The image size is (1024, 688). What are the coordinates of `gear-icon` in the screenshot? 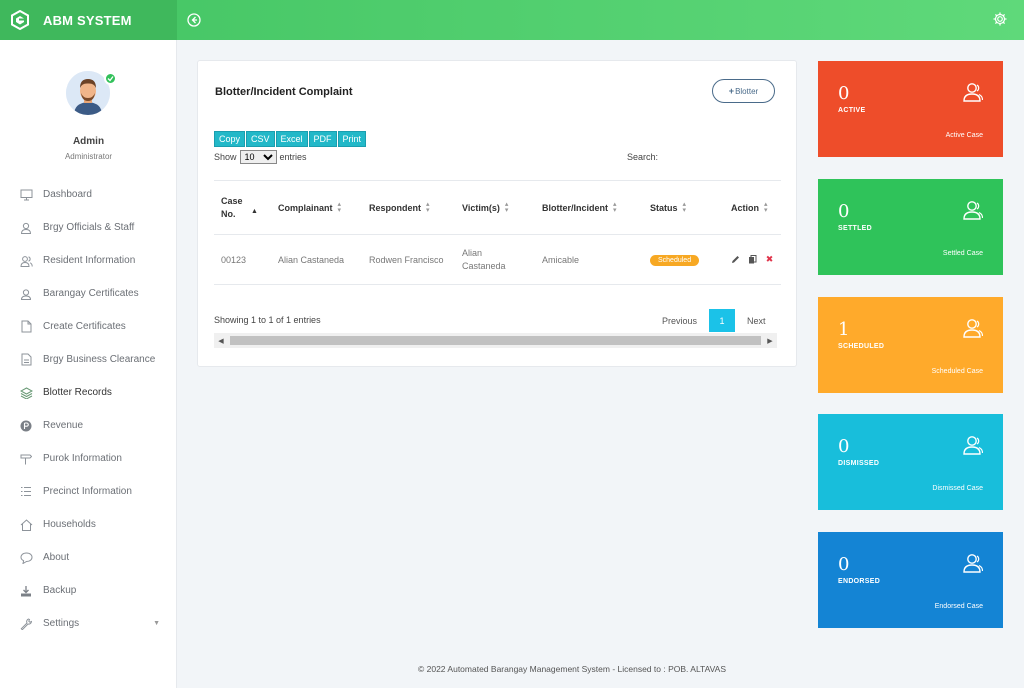 It's located at (1000, 19).